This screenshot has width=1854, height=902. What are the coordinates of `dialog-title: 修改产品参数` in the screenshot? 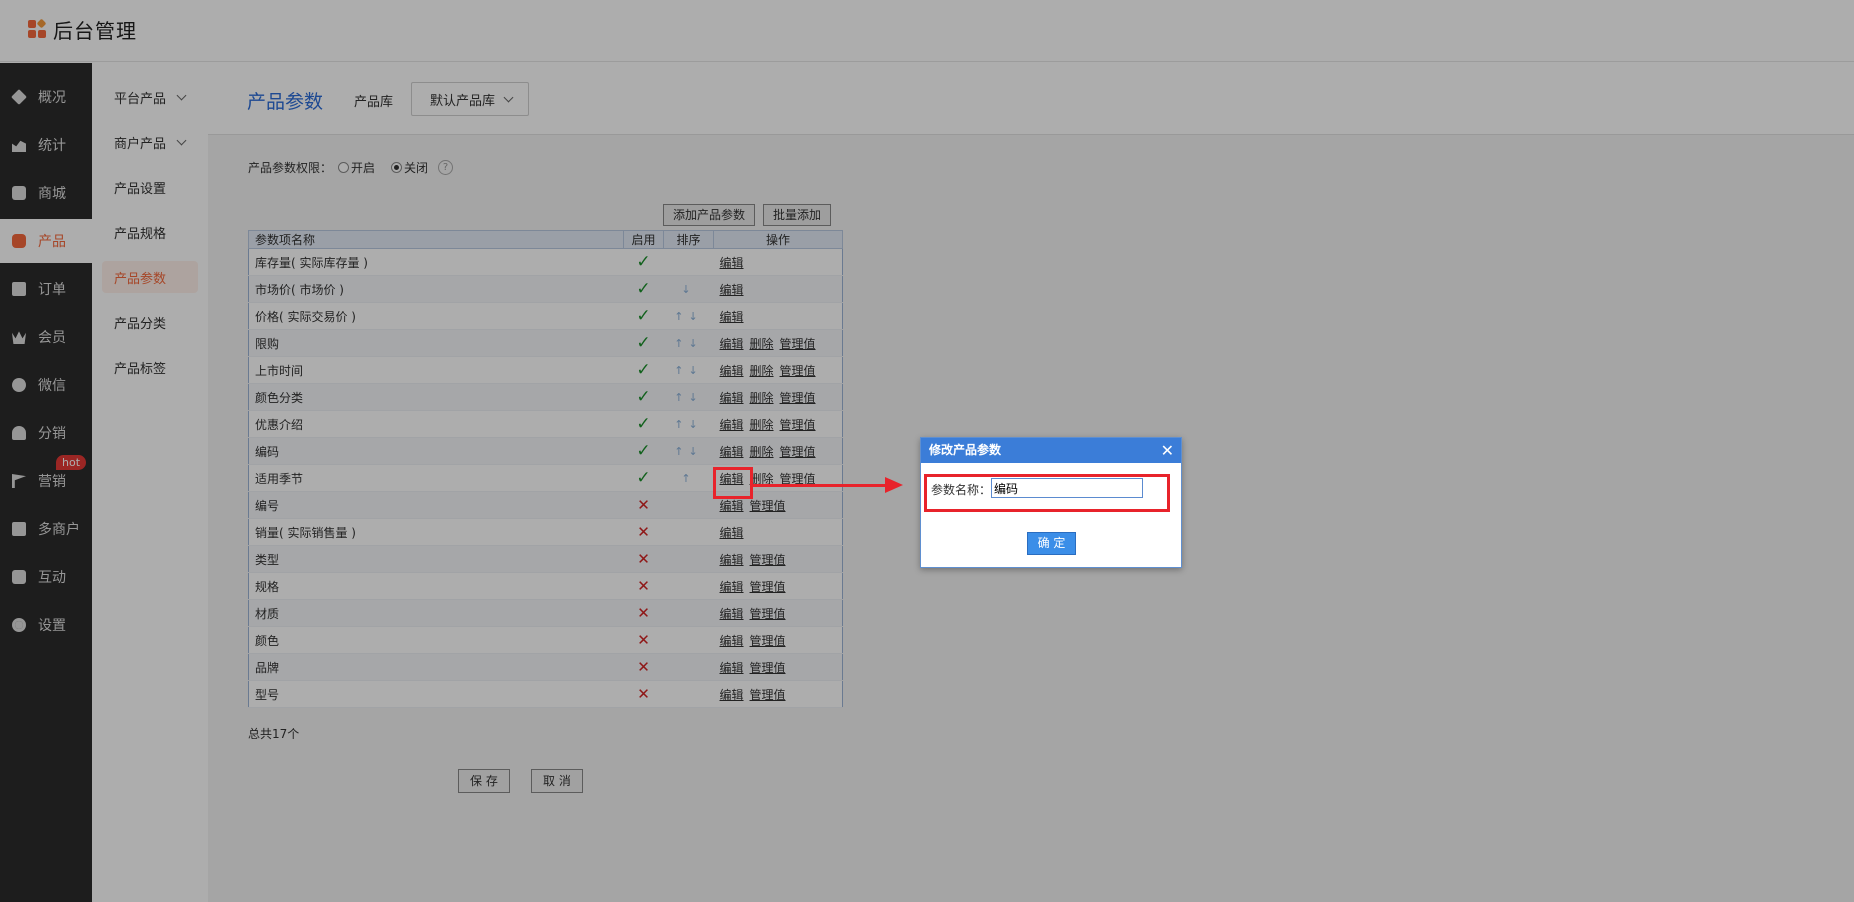 It's located at (965, 450).